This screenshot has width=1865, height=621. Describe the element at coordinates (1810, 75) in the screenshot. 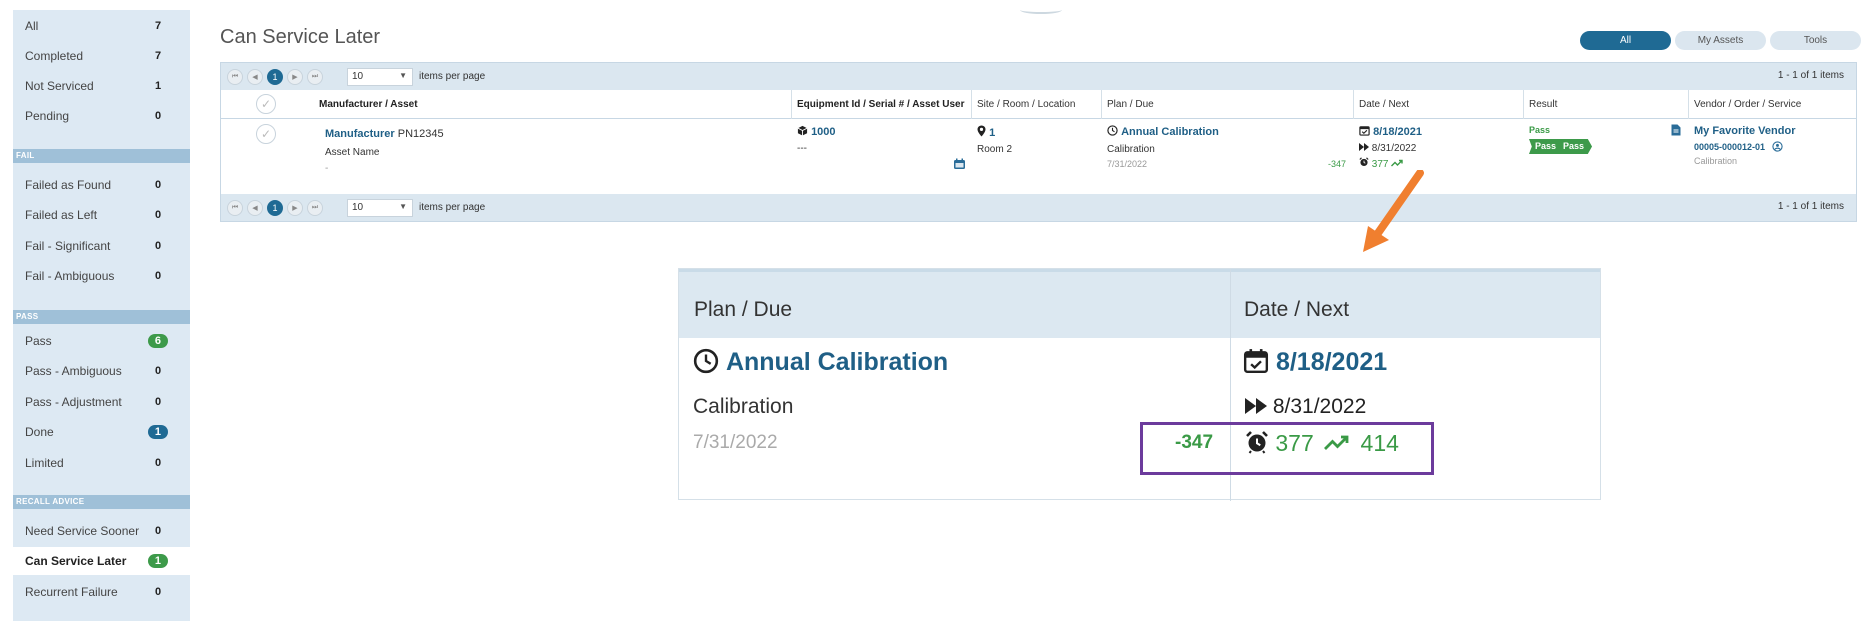

I see `pager-range: 1 - 1 of 1 items` at that location.